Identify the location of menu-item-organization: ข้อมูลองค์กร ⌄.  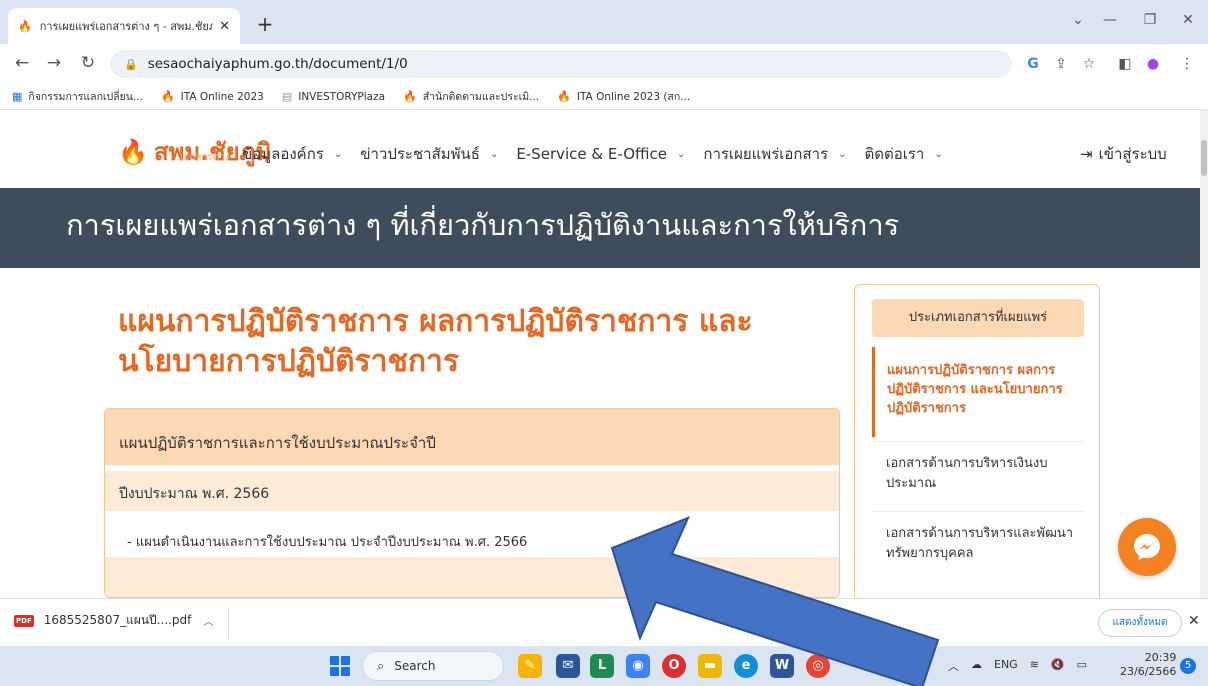
(292, 154).